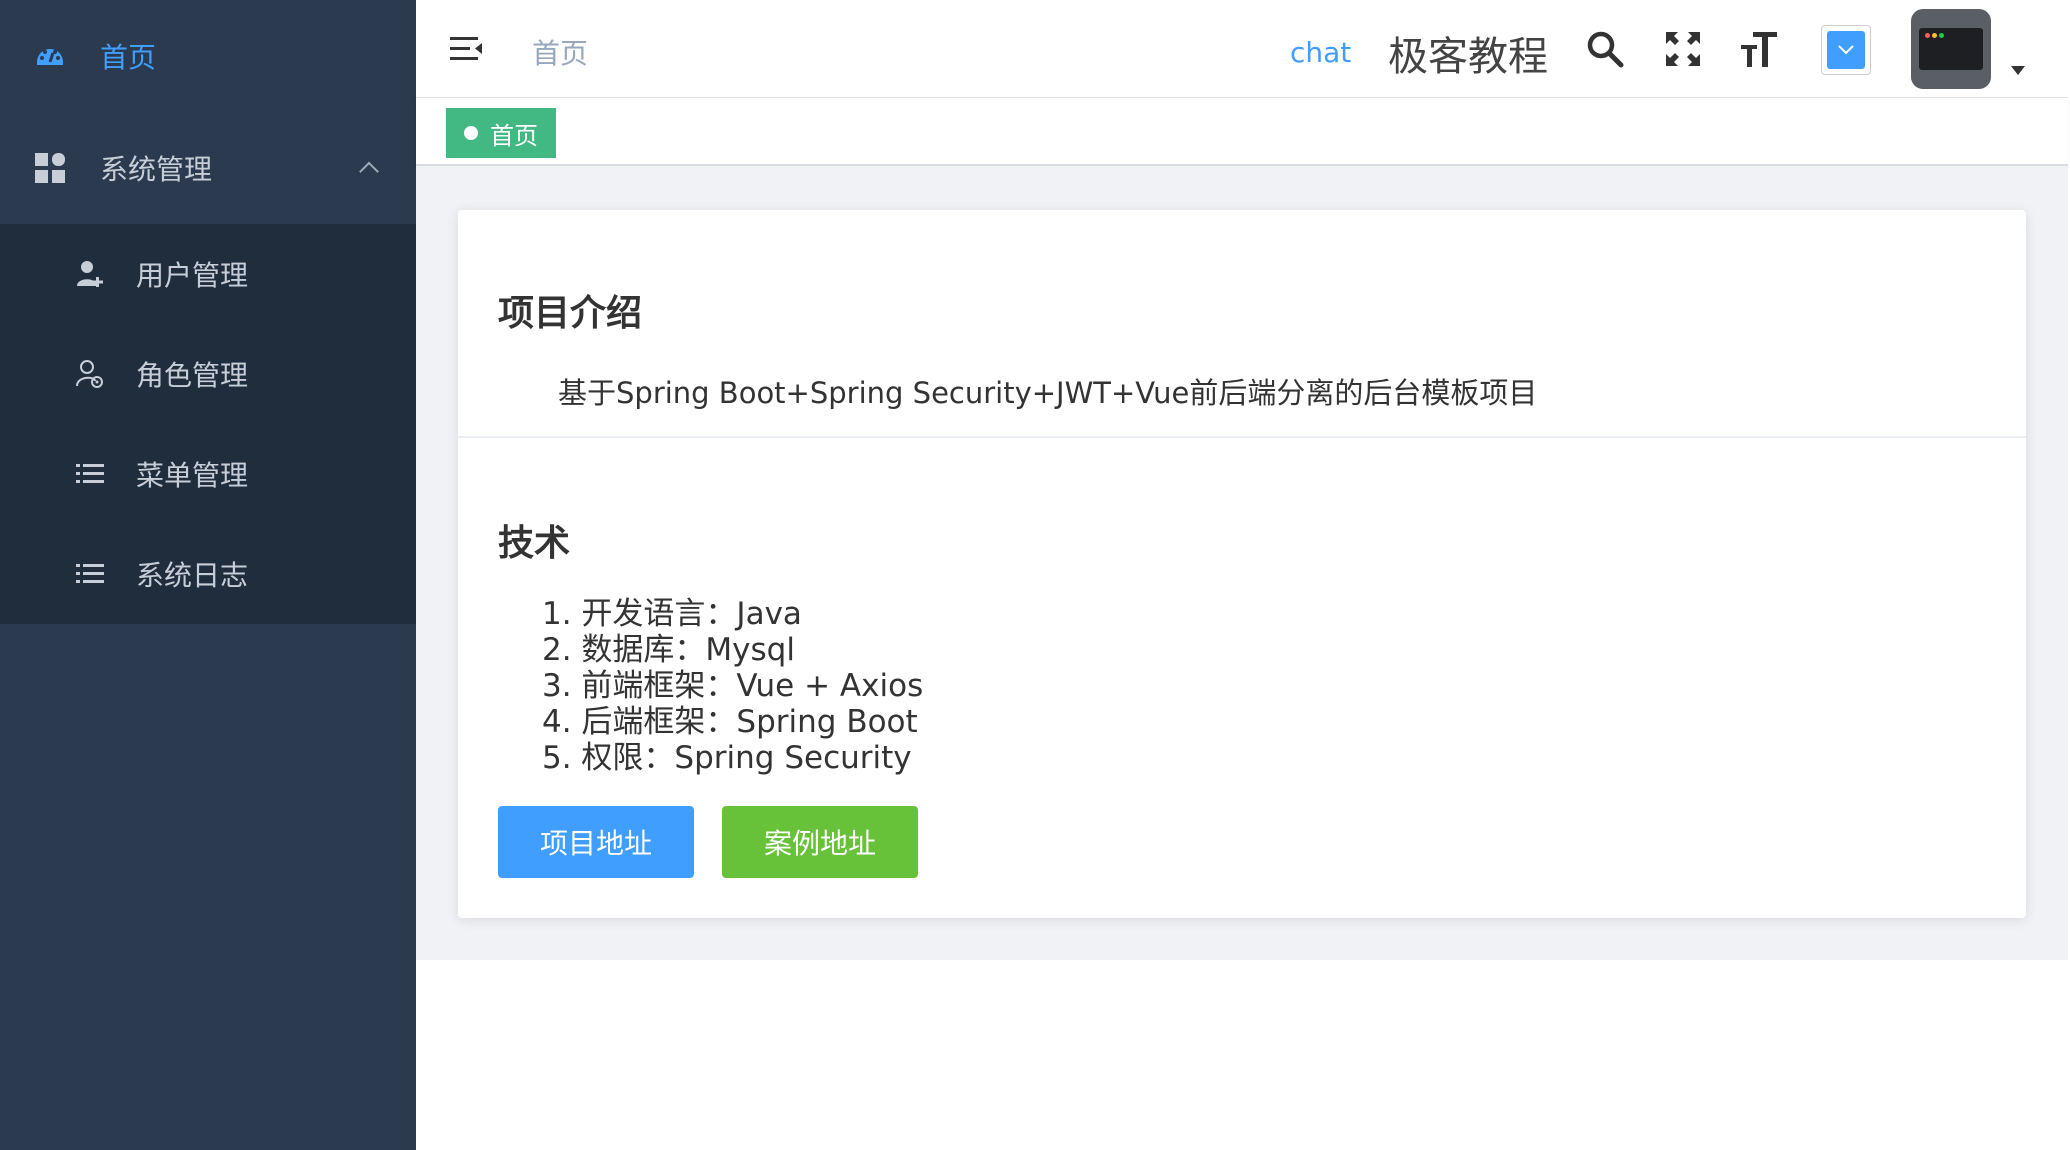 The width and height of the screenshot is (2070, 1150). I want to click on avatar, so click(1951, 49).